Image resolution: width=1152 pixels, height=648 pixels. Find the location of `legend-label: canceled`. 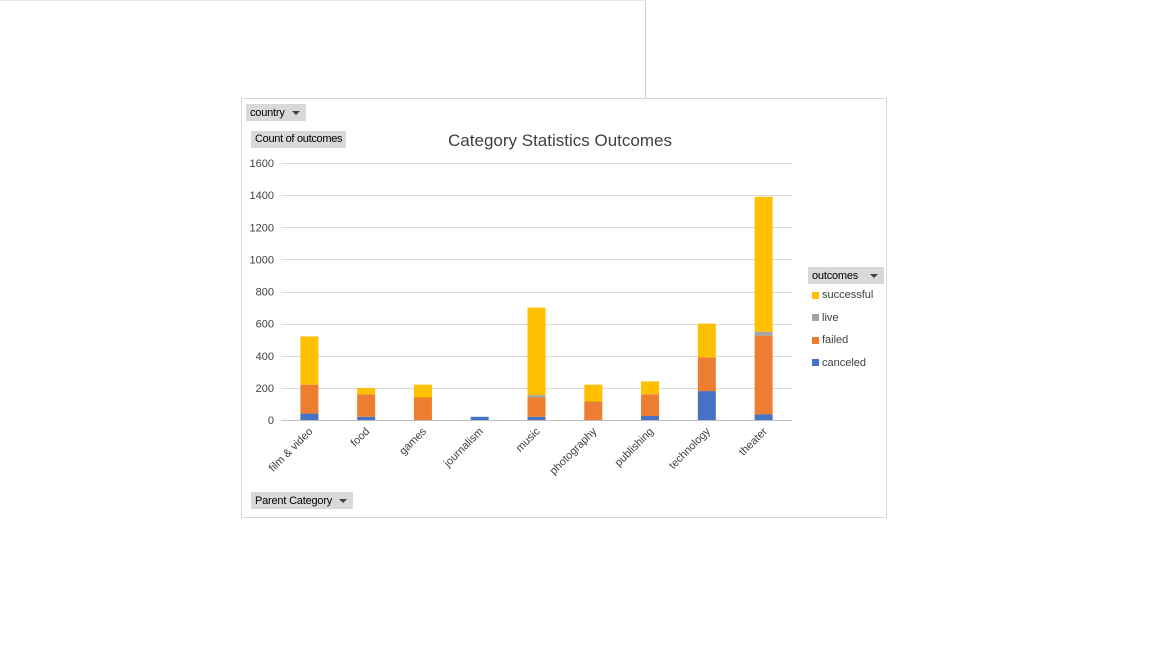

legend-label: canceled is located at coordinates (844, 362).